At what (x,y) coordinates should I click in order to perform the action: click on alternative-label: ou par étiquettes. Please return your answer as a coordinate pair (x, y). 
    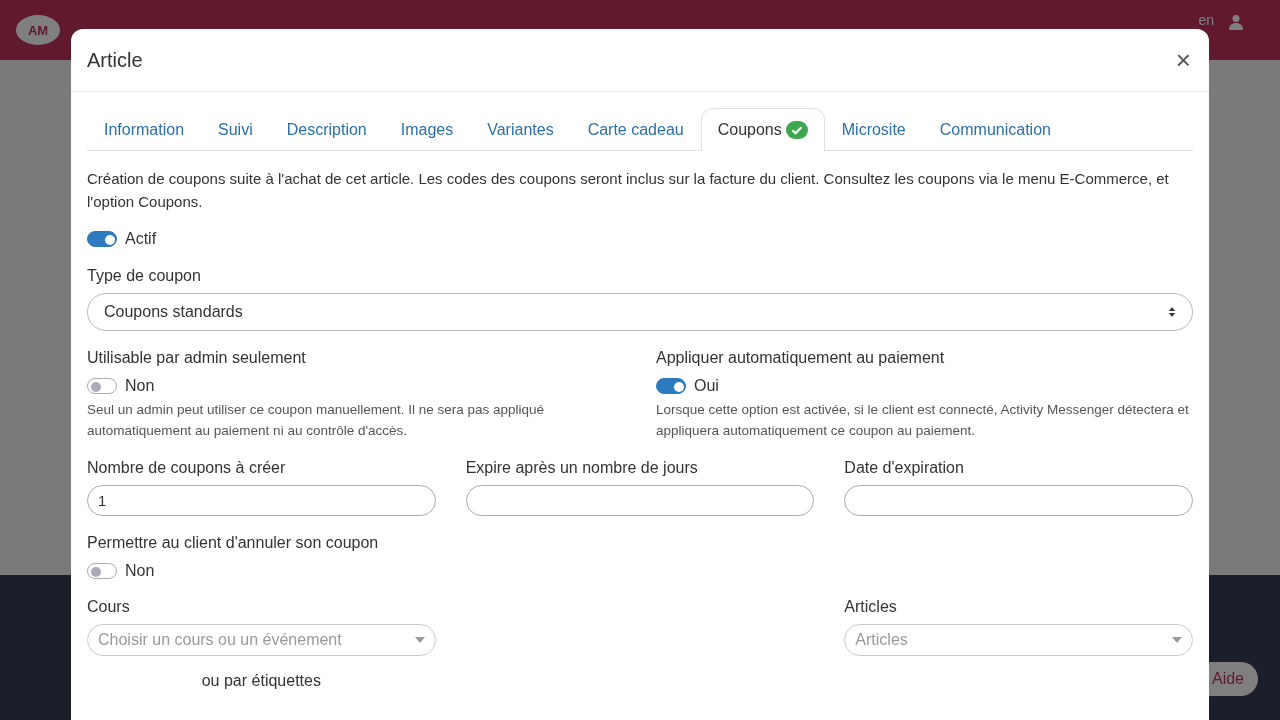
    Looking at the image, I should click on (261, 681).